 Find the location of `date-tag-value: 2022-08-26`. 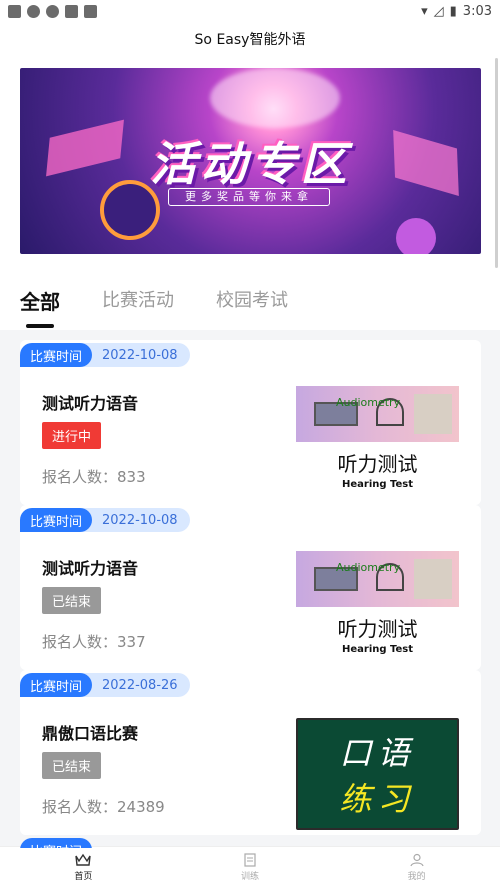

date-tag-value: 2022-08-26 is located at coordinates (134, 685).